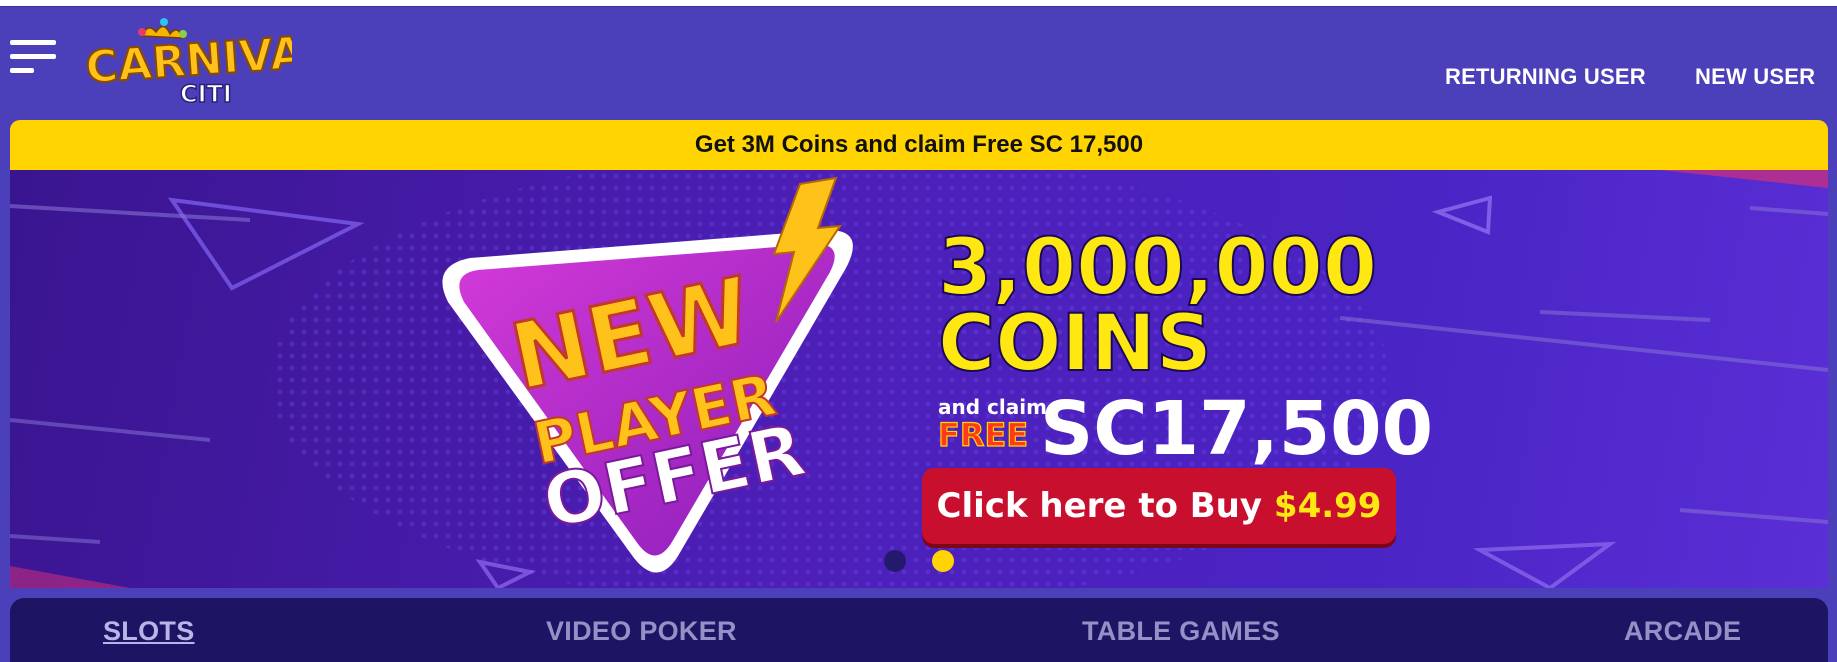 This screenshot has width=1837, height=662. What do you see at coordinates (1545, 77) in the screenshot?
I see `returning-user-link: RETURNING USER` at bounding box center [1545, 77].